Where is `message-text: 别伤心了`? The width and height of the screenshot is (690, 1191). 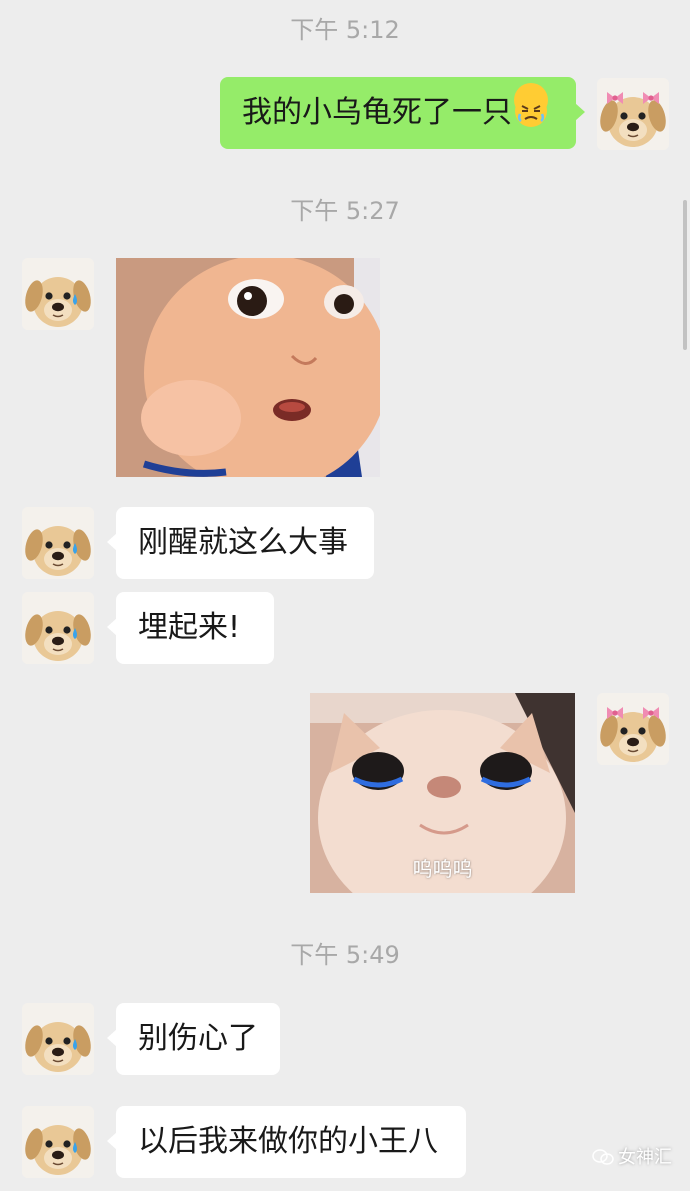
message-text: 别伤心了 is located at coordinates (198, 1038).